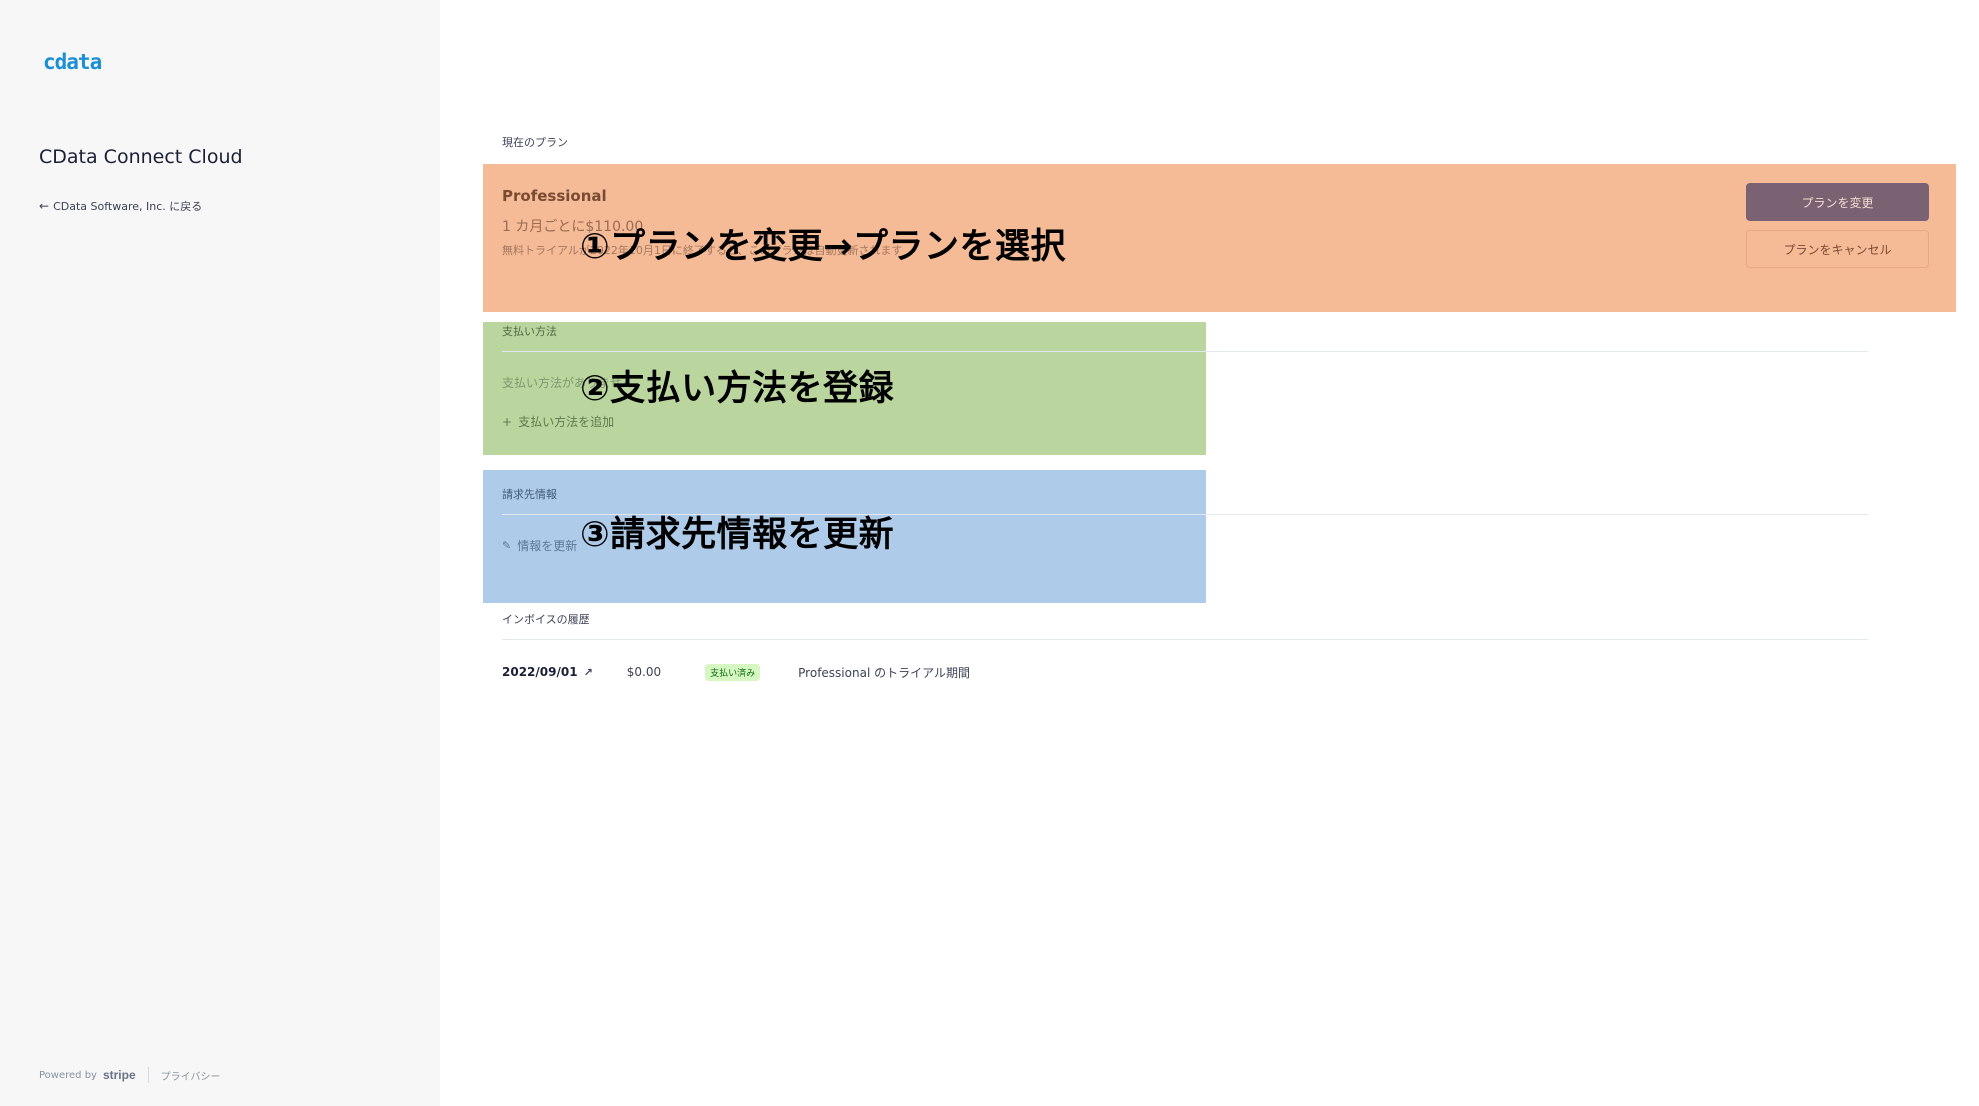  Describe the element at coordinates (68, 1075) in the screenshot. I see `powered-by-text: Powered by` at that location.